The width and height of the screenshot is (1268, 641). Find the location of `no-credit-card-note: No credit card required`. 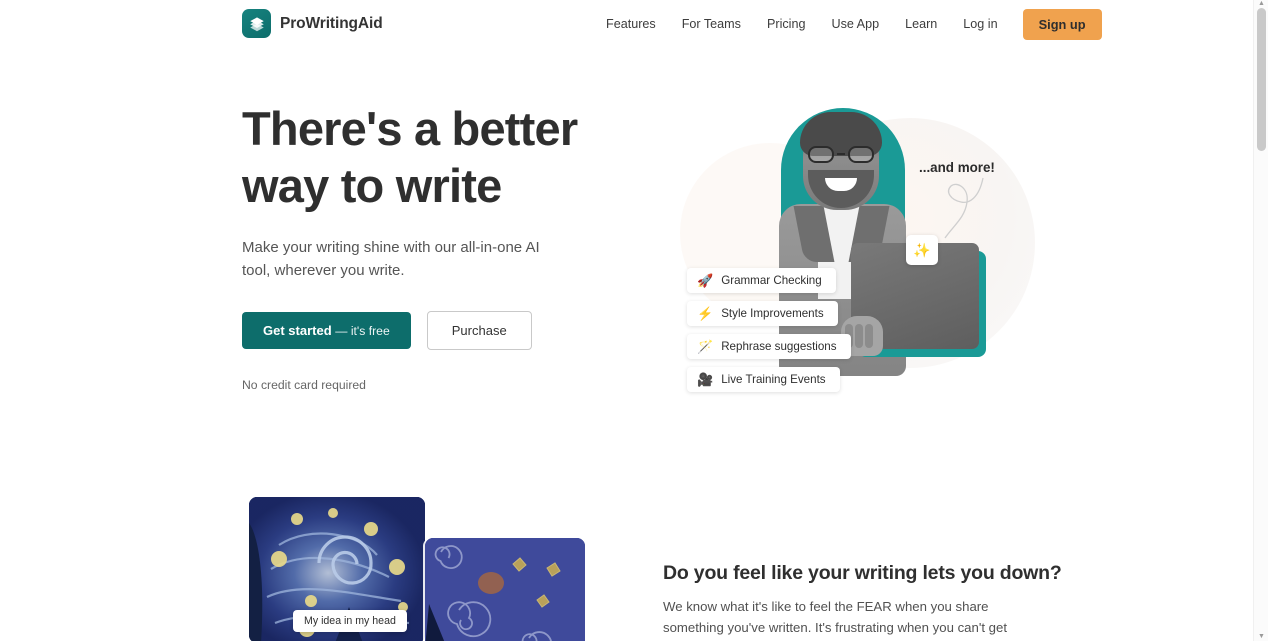

no-credit-card-note: No credit card required is located at coordinates (304, 385).